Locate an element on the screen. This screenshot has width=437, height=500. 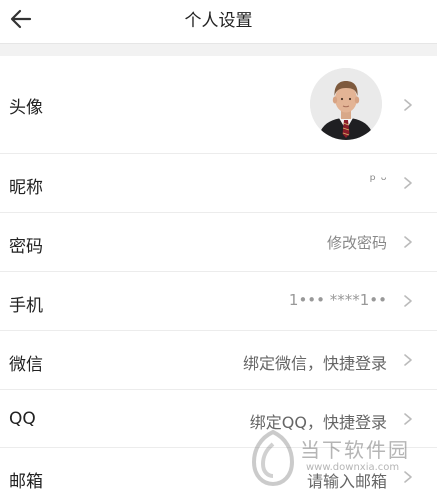
row-password: 密码 修改密码 is located at coordinates (218, 242).